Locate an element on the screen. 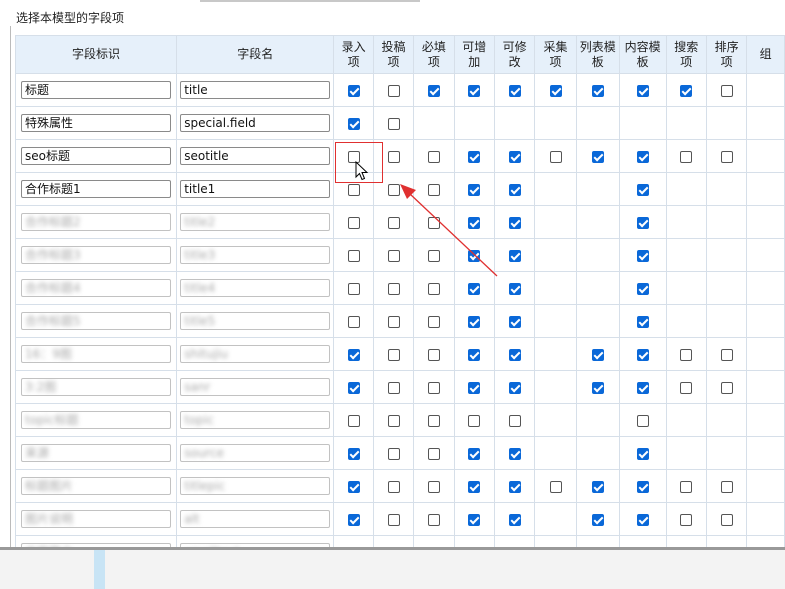 The width and height of the screenshot is (785, 589). field-label-input: topic标题 is located at coordinates (96, 420).